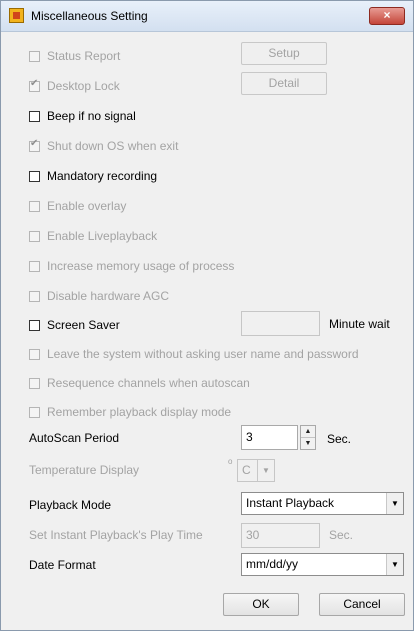  I want to click on screen-saver-checkbox, so click(34, 325).